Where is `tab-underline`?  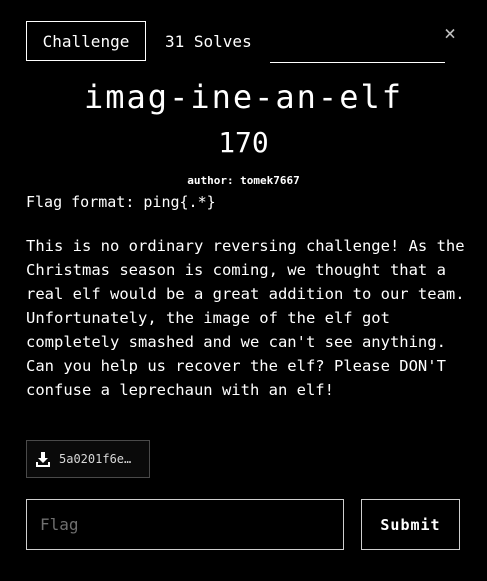 tab-underline is located at coordinates (357, 62).